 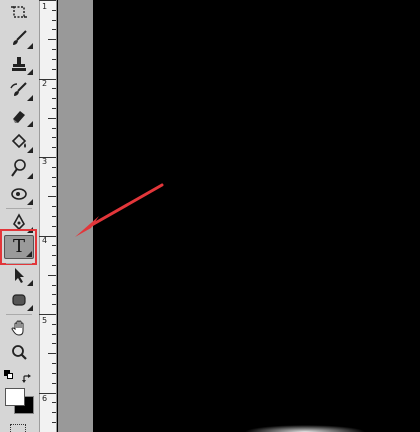 I want to click on hand-icon, so click(x=17, y=328).